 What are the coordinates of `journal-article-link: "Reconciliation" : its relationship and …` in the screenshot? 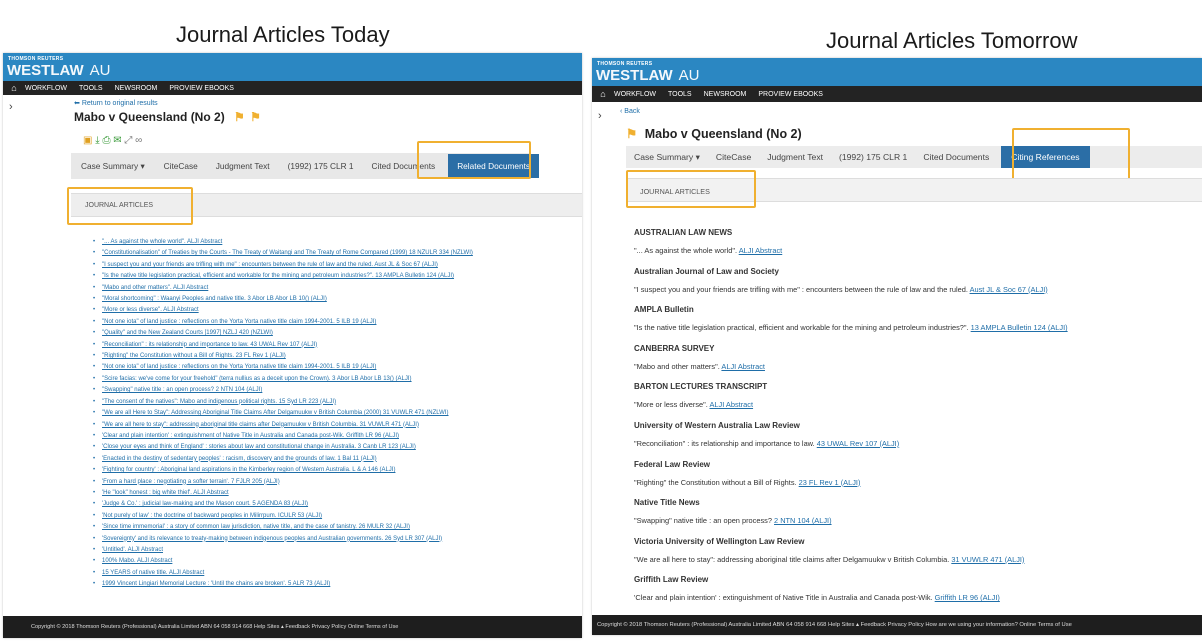 It's located at (333, 345).